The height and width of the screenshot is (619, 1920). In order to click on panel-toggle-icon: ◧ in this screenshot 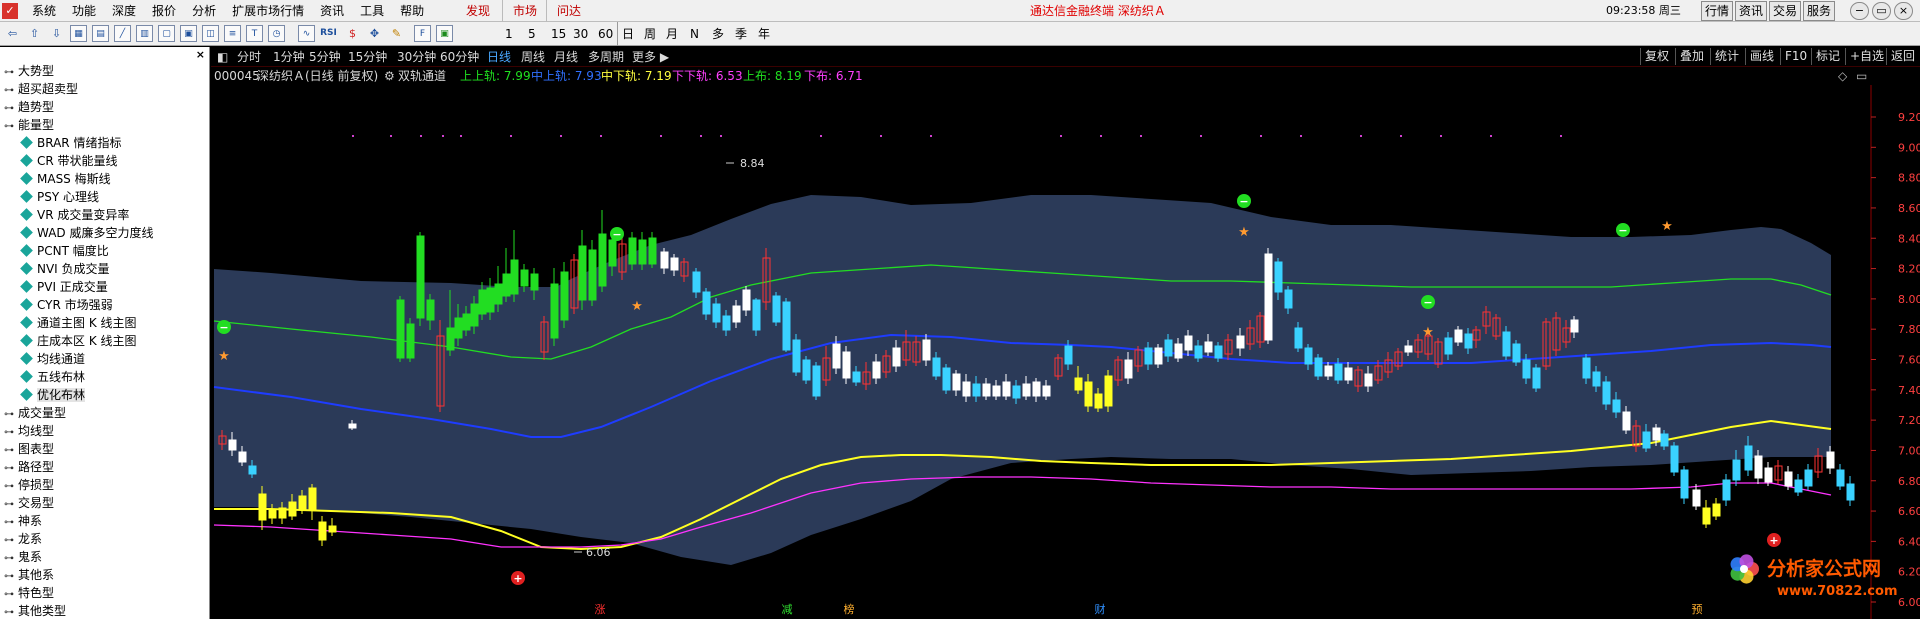, I will do `click(222, 57)`.